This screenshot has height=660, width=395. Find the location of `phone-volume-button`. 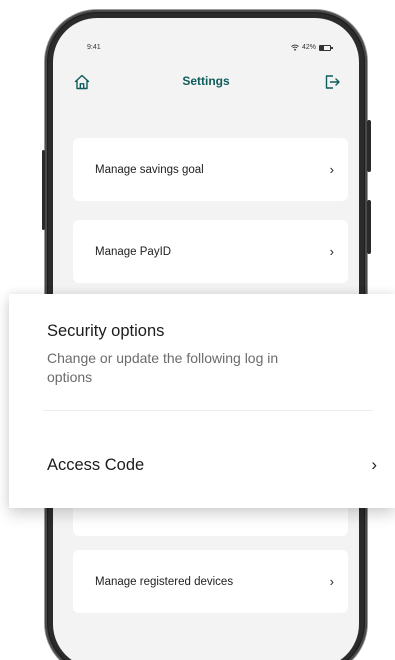

phone-volume-button is located at coordinates (369, 227).